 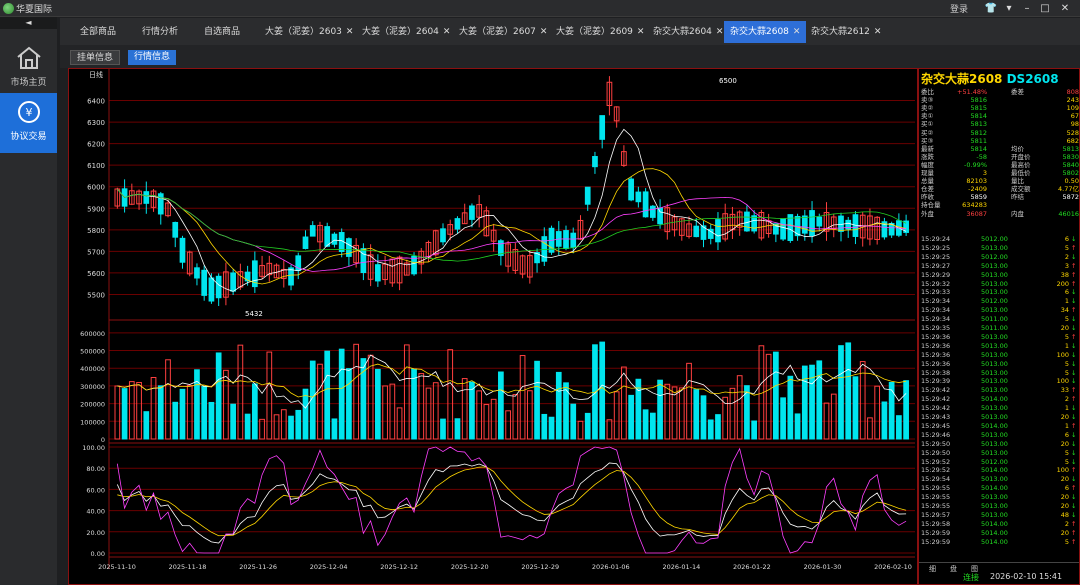 I want to click on tab-product: 大姜（泥姜）2609 ✕, so click(x=600, y=32).